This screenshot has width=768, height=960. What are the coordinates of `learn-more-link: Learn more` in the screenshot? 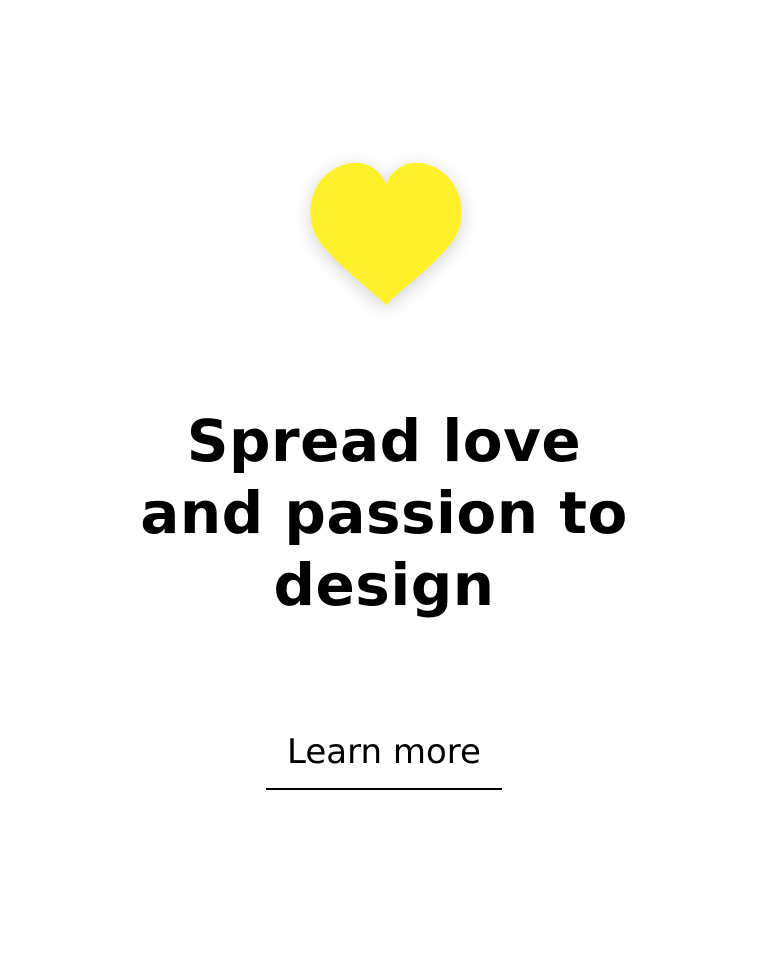 It's located at (384, 758).